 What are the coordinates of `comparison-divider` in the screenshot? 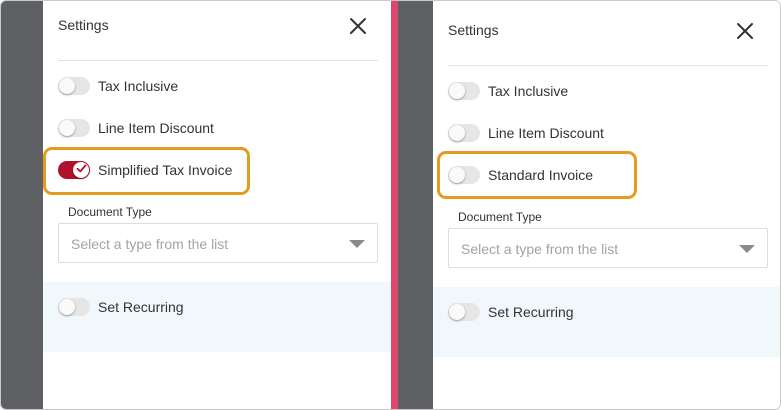 It's located at (394, 205).